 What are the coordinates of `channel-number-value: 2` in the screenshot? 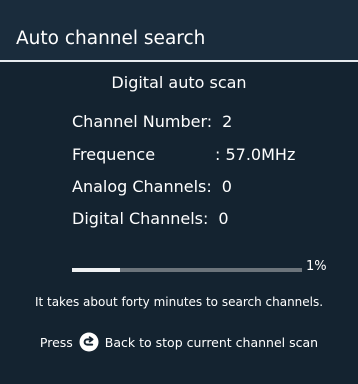 It's located at (227, 121).